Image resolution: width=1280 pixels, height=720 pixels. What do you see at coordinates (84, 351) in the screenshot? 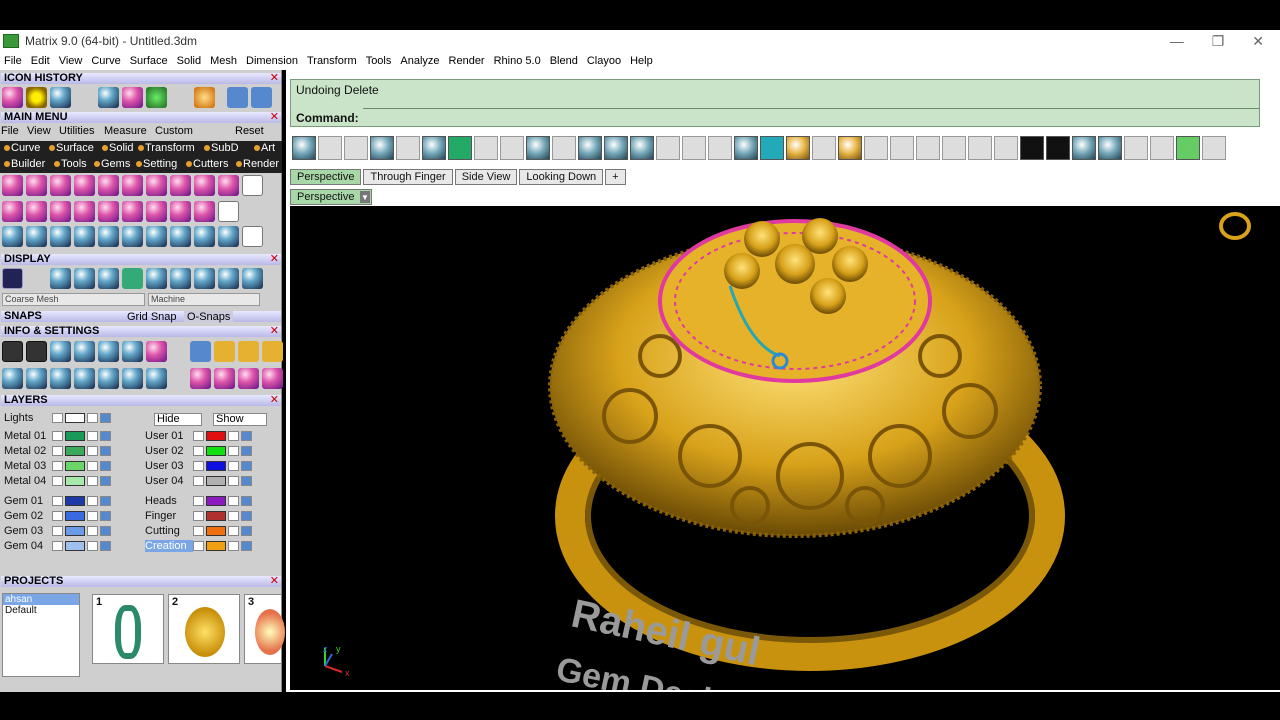
I see `box-info-icon` at bounding box center [84, 351].